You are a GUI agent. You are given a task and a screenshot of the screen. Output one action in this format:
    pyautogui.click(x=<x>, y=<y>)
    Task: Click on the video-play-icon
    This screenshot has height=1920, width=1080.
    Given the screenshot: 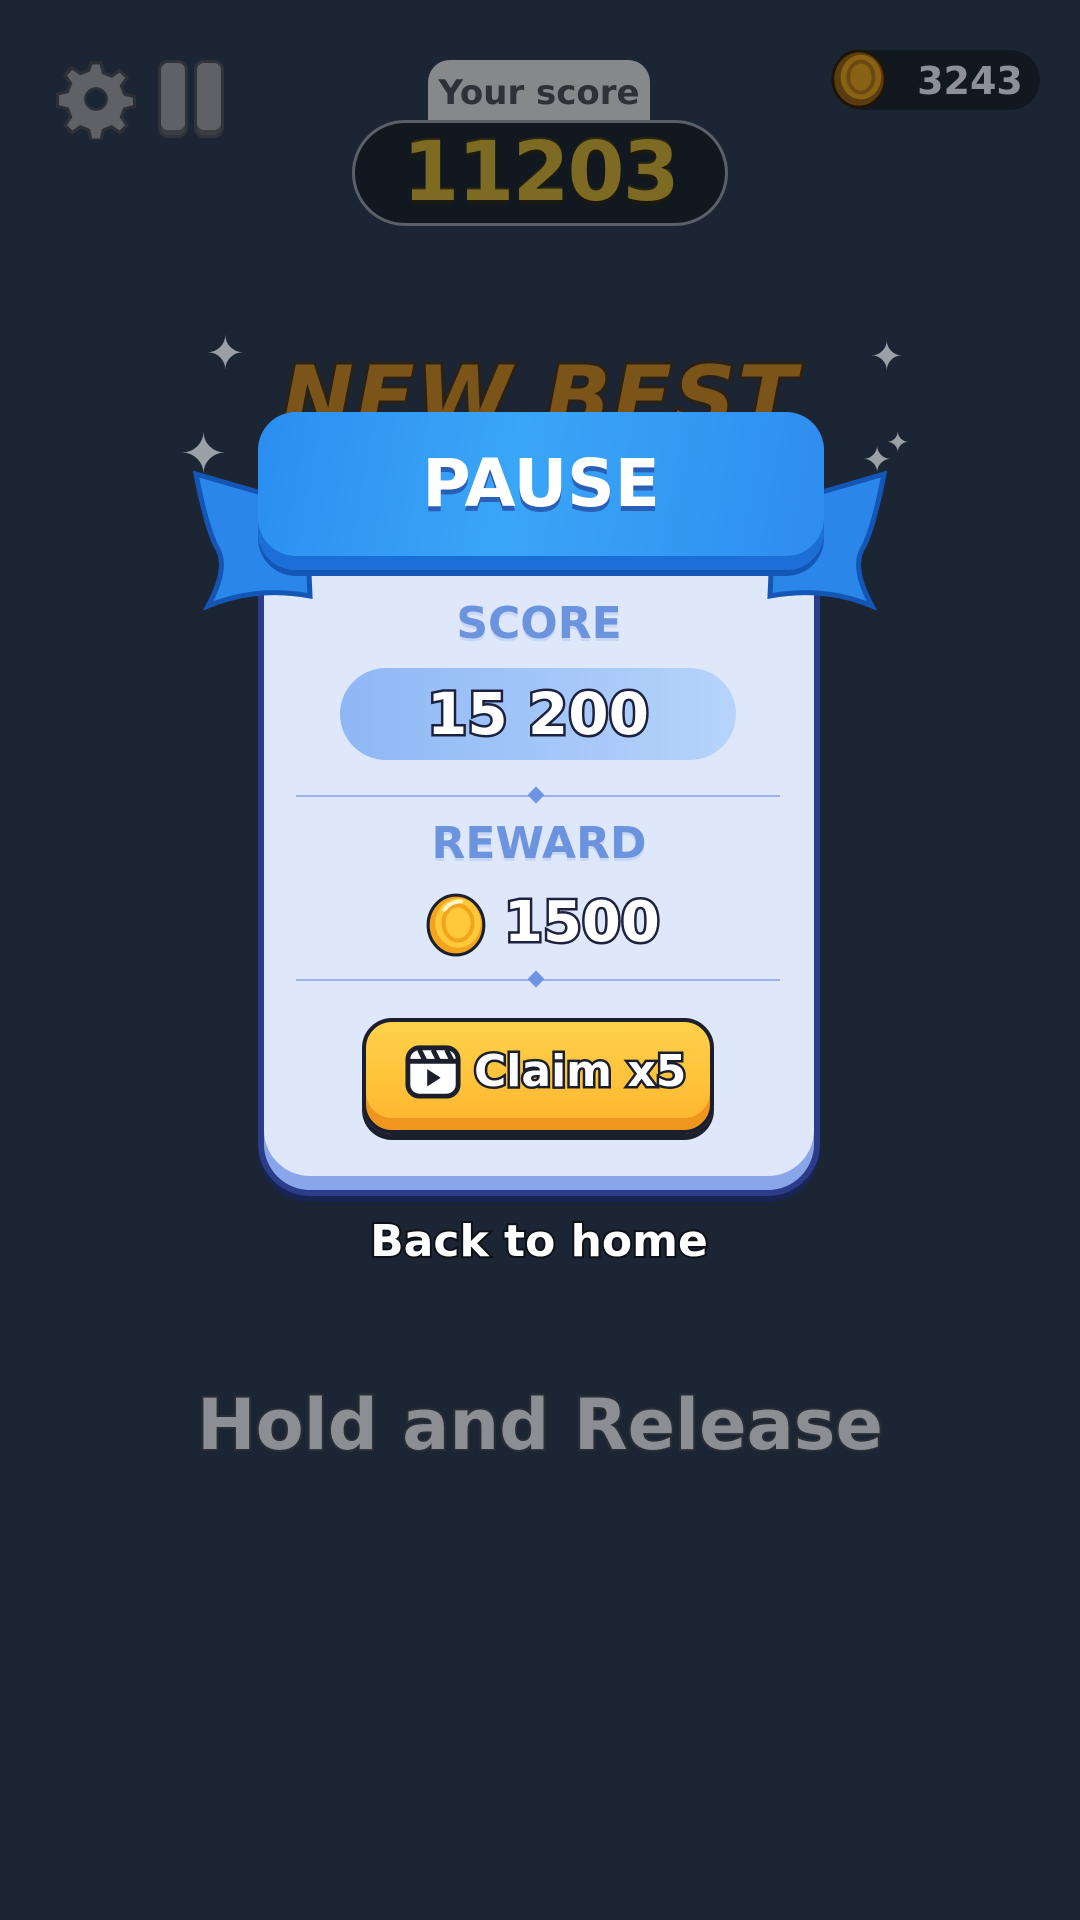 What is the action you would take?
    pyautogui.click(x=433, y=1072)
    